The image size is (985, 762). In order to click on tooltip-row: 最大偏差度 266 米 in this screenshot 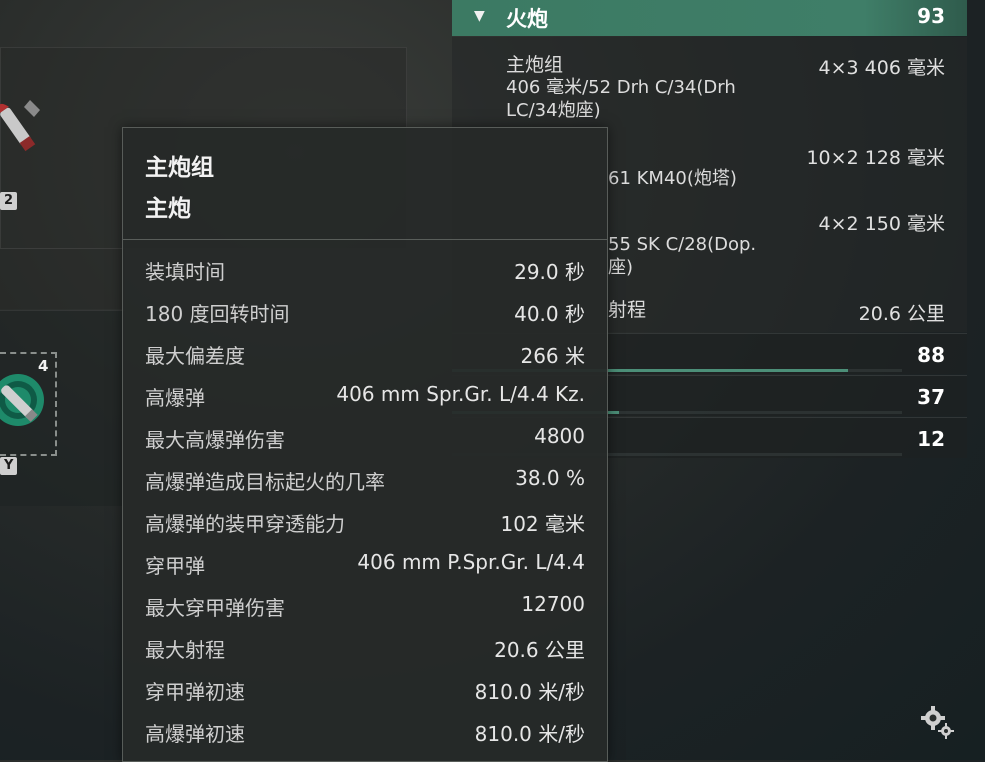, I will do `click(365, 354)`.